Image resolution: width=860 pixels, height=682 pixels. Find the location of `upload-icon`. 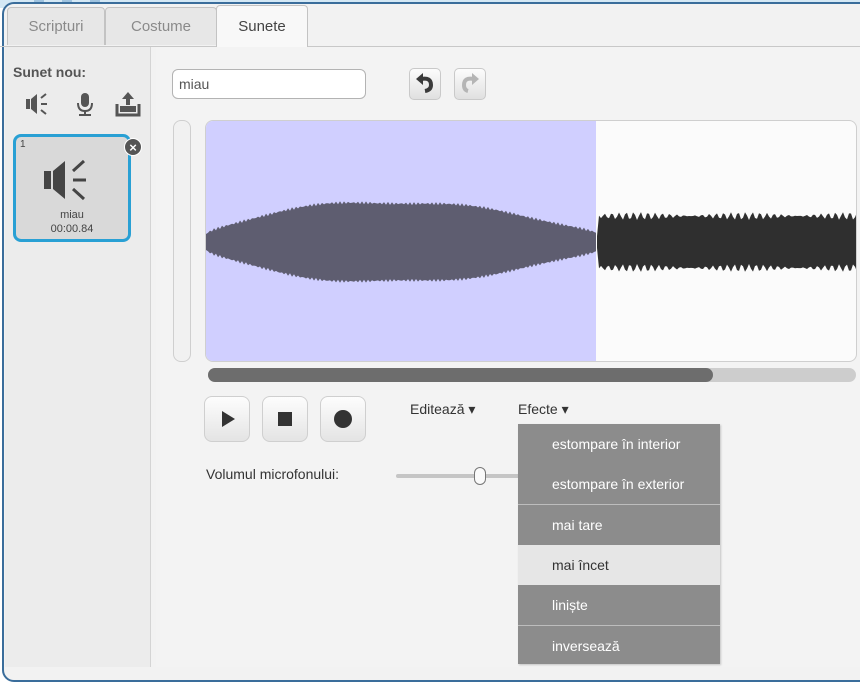

upload-icon is located at coordinates (128, 104).